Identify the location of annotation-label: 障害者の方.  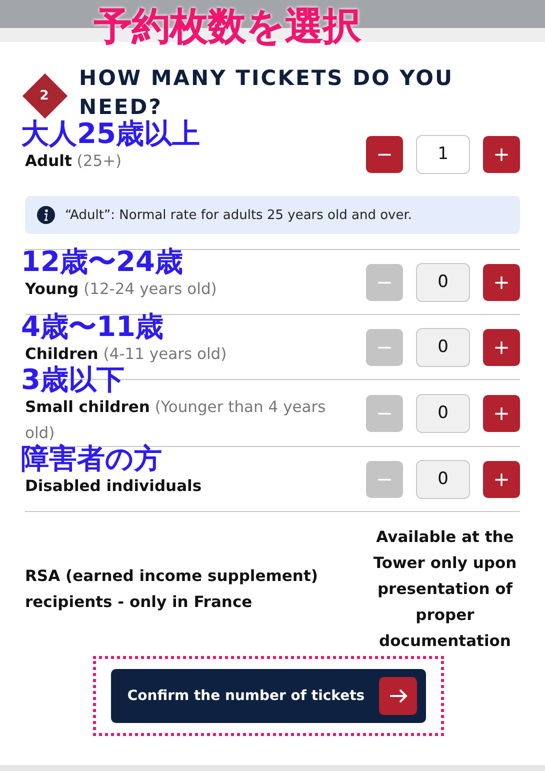
(92, 459).